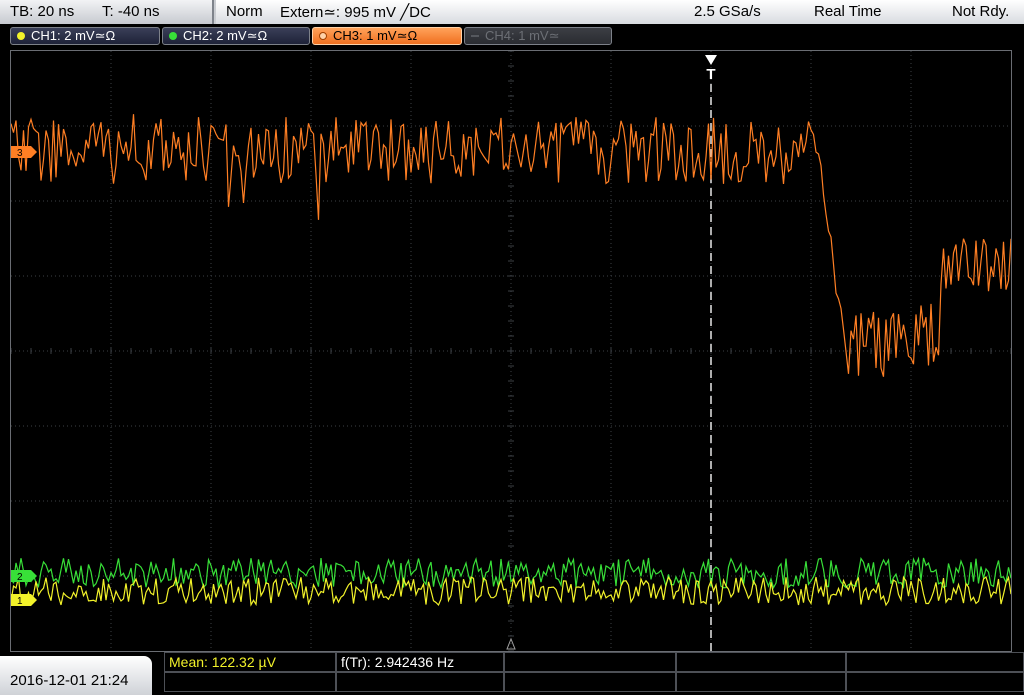  Describe the element at coordinates (475, 36) in the screenshot. I see `ch4-indicator-icon` at that location.